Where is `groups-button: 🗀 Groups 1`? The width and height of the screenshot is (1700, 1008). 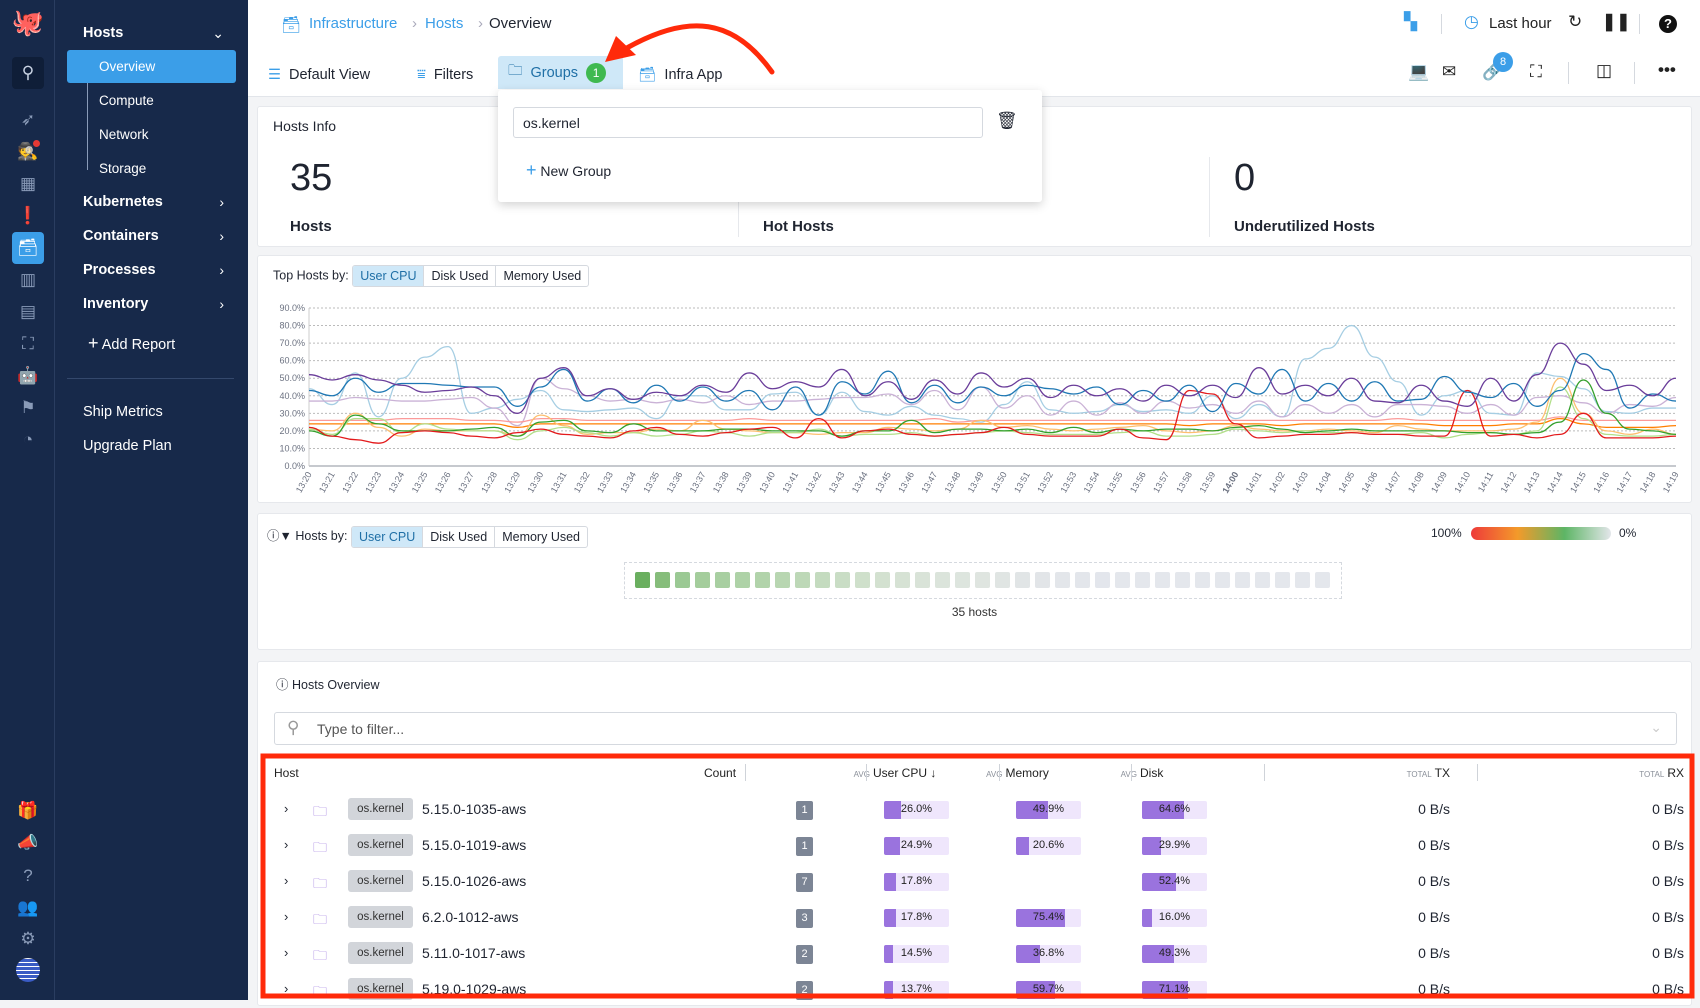
groups-button: 🗀 Groups 1 is located at coordinates (560, 72).